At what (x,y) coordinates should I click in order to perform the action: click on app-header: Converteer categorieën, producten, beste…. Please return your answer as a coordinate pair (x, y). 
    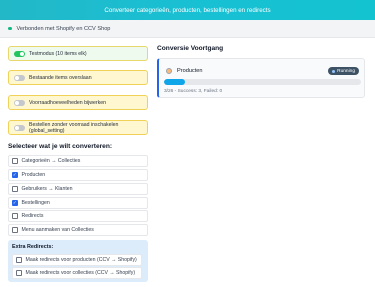
    Looking at the image, I should click on (187, 10).